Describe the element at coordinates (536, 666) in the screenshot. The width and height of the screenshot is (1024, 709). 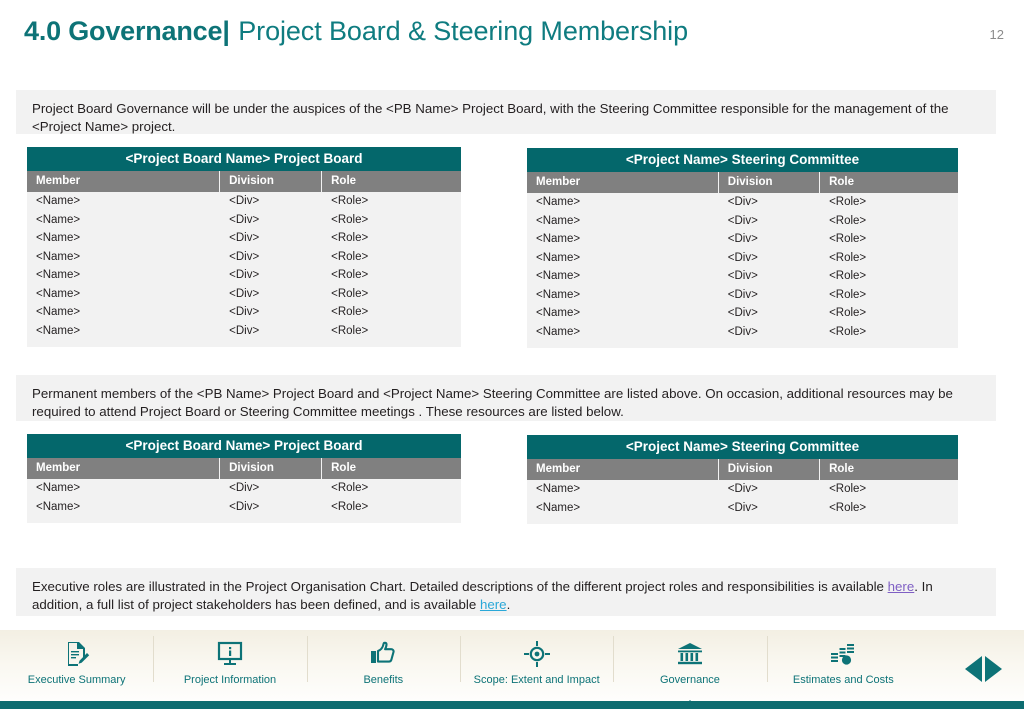
I see `nav-item-scope: Scope: Extent and Impact` at that location.